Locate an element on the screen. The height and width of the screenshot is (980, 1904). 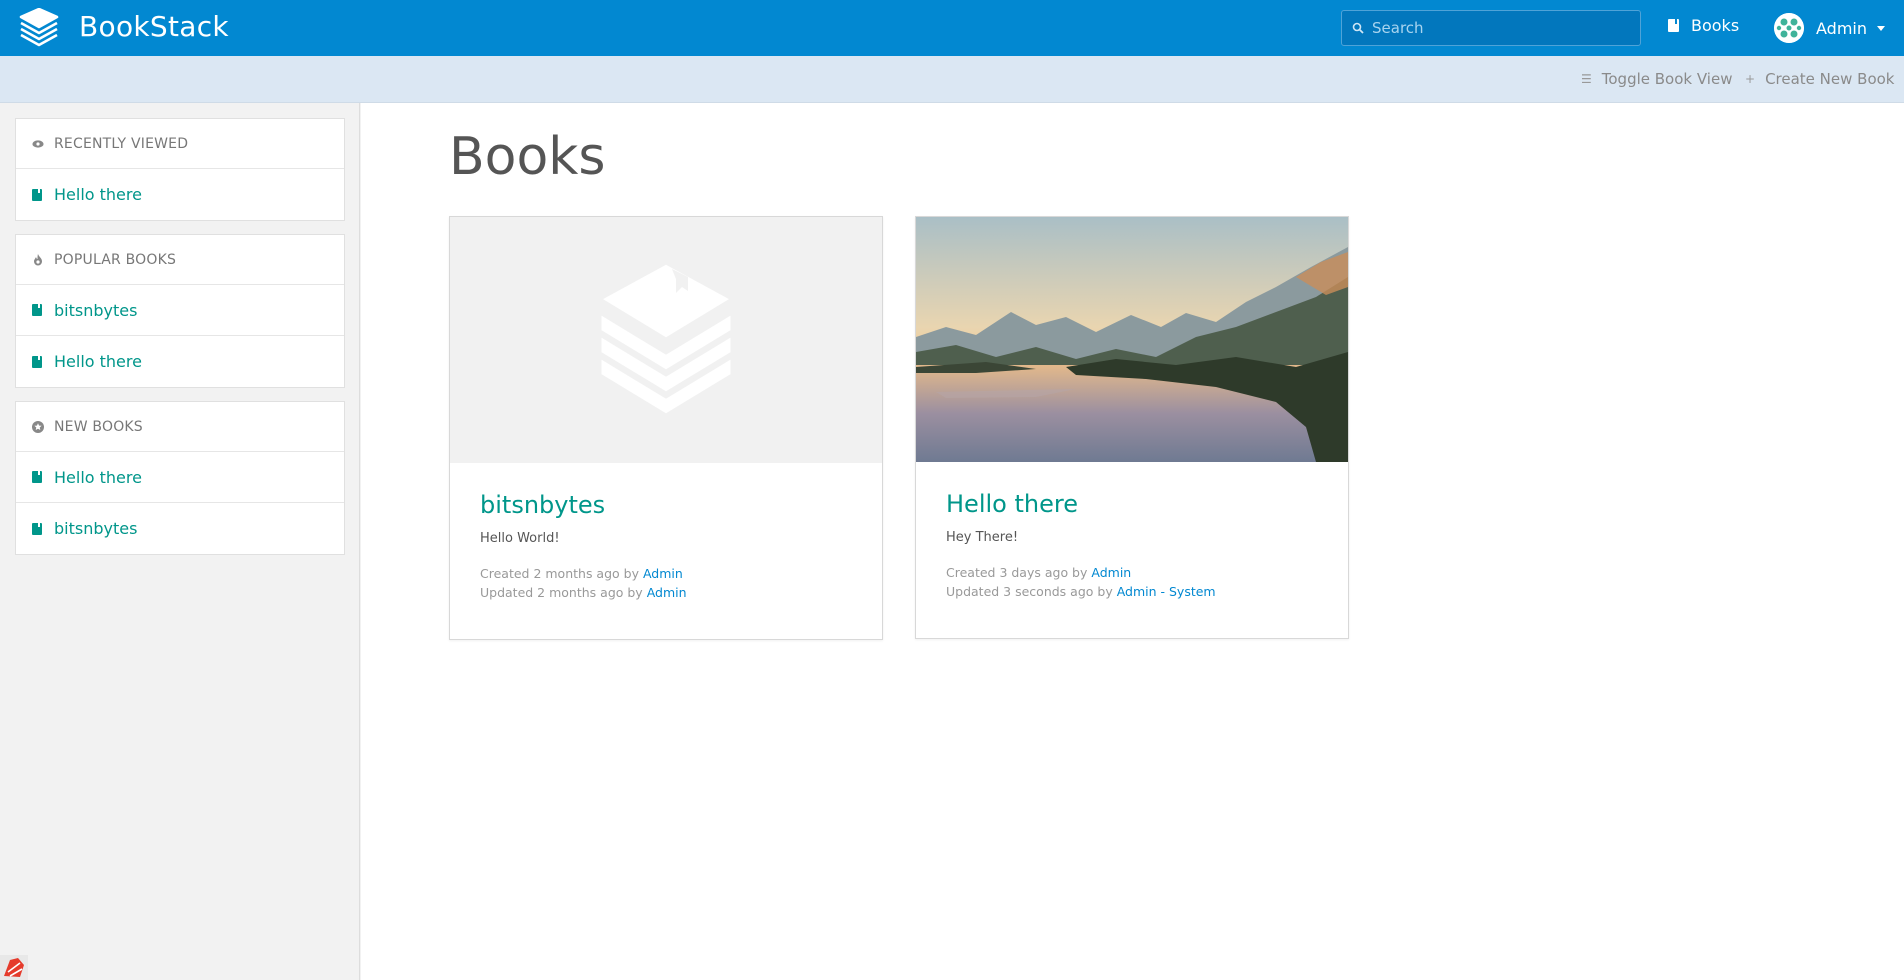
updated-line: Updated 2 months ago by Admin is located at coordinates (666, 592).